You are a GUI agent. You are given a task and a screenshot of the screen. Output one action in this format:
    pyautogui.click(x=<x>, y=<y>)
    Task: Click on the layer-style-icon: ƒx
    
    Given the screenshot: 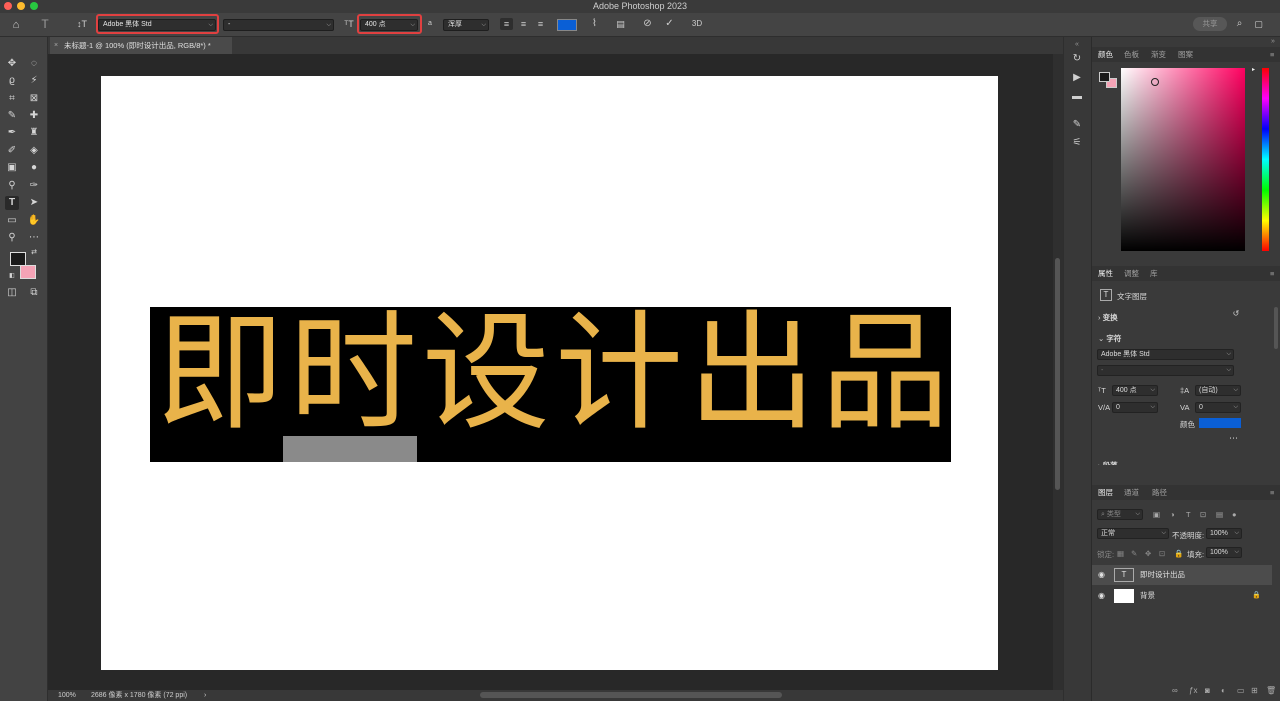 What is the action you would take?
    pyautogui.click(x=1193, y=690)
    